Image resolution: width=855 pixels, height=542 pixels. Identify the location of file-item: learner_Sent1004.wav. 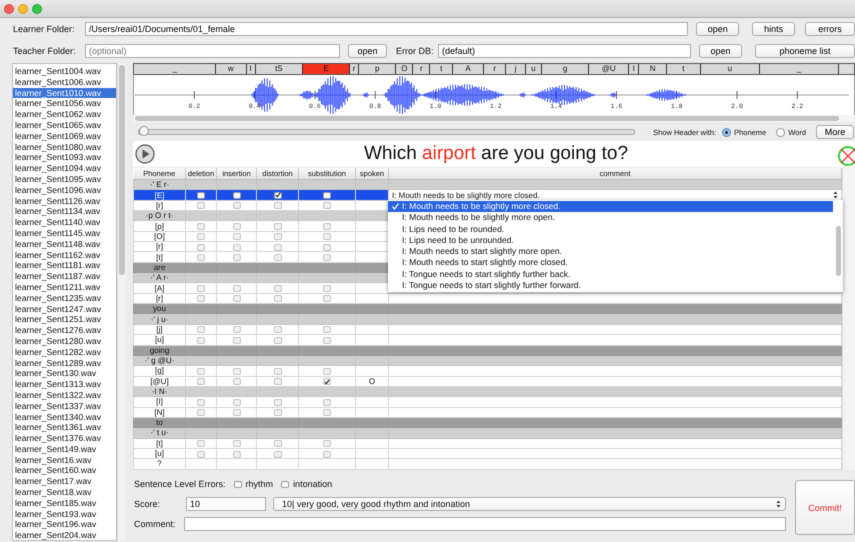
(64, 71).